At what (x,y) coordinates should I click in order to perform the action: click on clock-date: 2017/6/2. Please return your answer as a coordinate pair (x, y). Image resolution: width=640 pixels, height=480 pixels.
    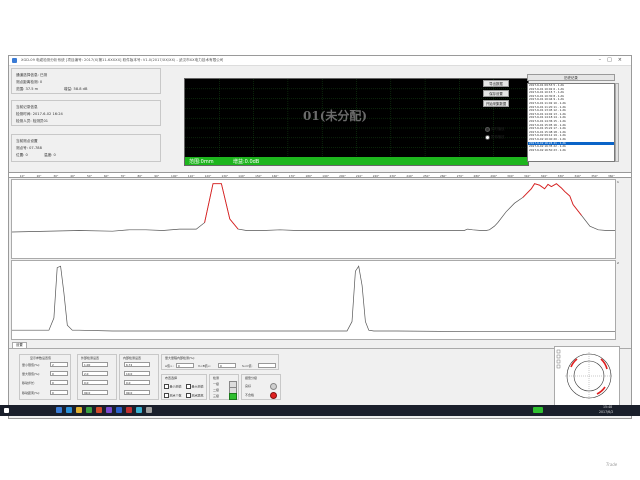
    Looking at the image, I should click on (606, 412).